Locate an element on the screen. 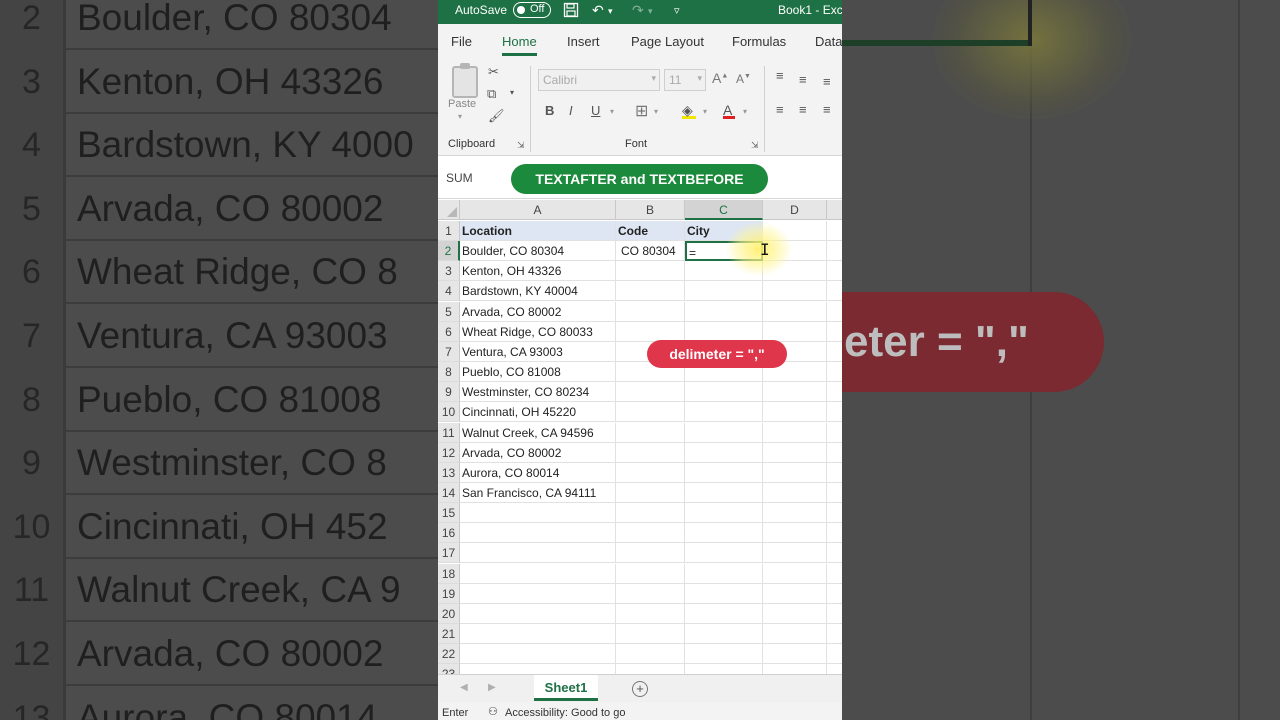  font-size-box: 11 ▾ is located at coordinates (685, 80).